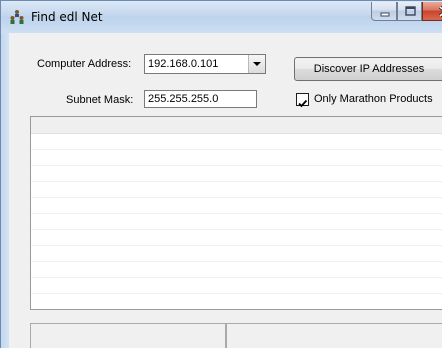  Describe the element at coordinates (183, 64) in the screenshot. I see `computer-address-value: 192.168.0.101` at that location.